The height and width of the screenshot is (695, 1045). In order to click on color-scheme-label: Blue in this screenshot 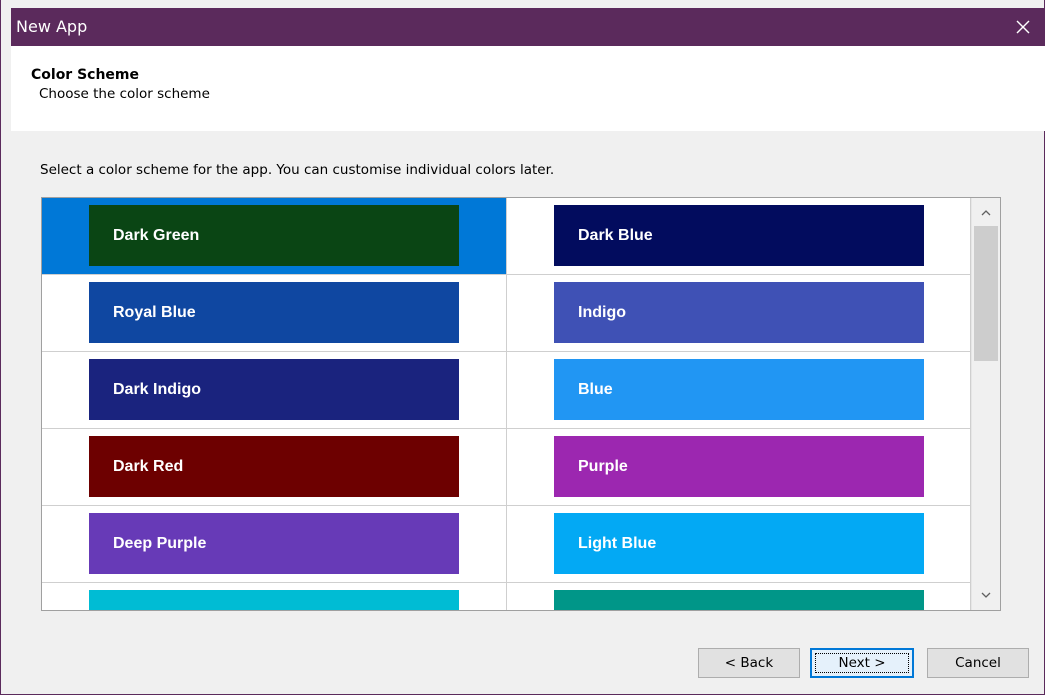, I will do `click(595, 389)`.